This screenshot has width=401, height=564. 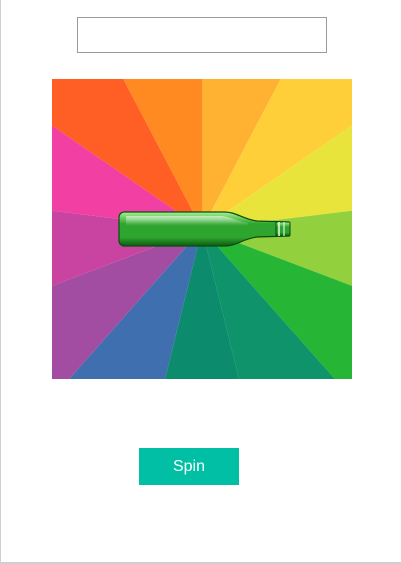 I want to click on name-input, so click(x=202, y=35).